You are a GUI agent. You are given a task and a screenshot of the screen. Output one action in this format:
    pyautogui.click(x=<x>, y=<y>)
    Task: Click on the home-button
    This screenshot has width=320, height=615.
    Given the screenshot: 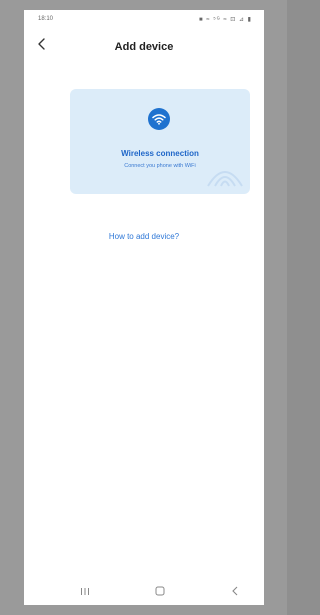 What is the action you would take?
    pyautogui.click(x=160, y=591)
    